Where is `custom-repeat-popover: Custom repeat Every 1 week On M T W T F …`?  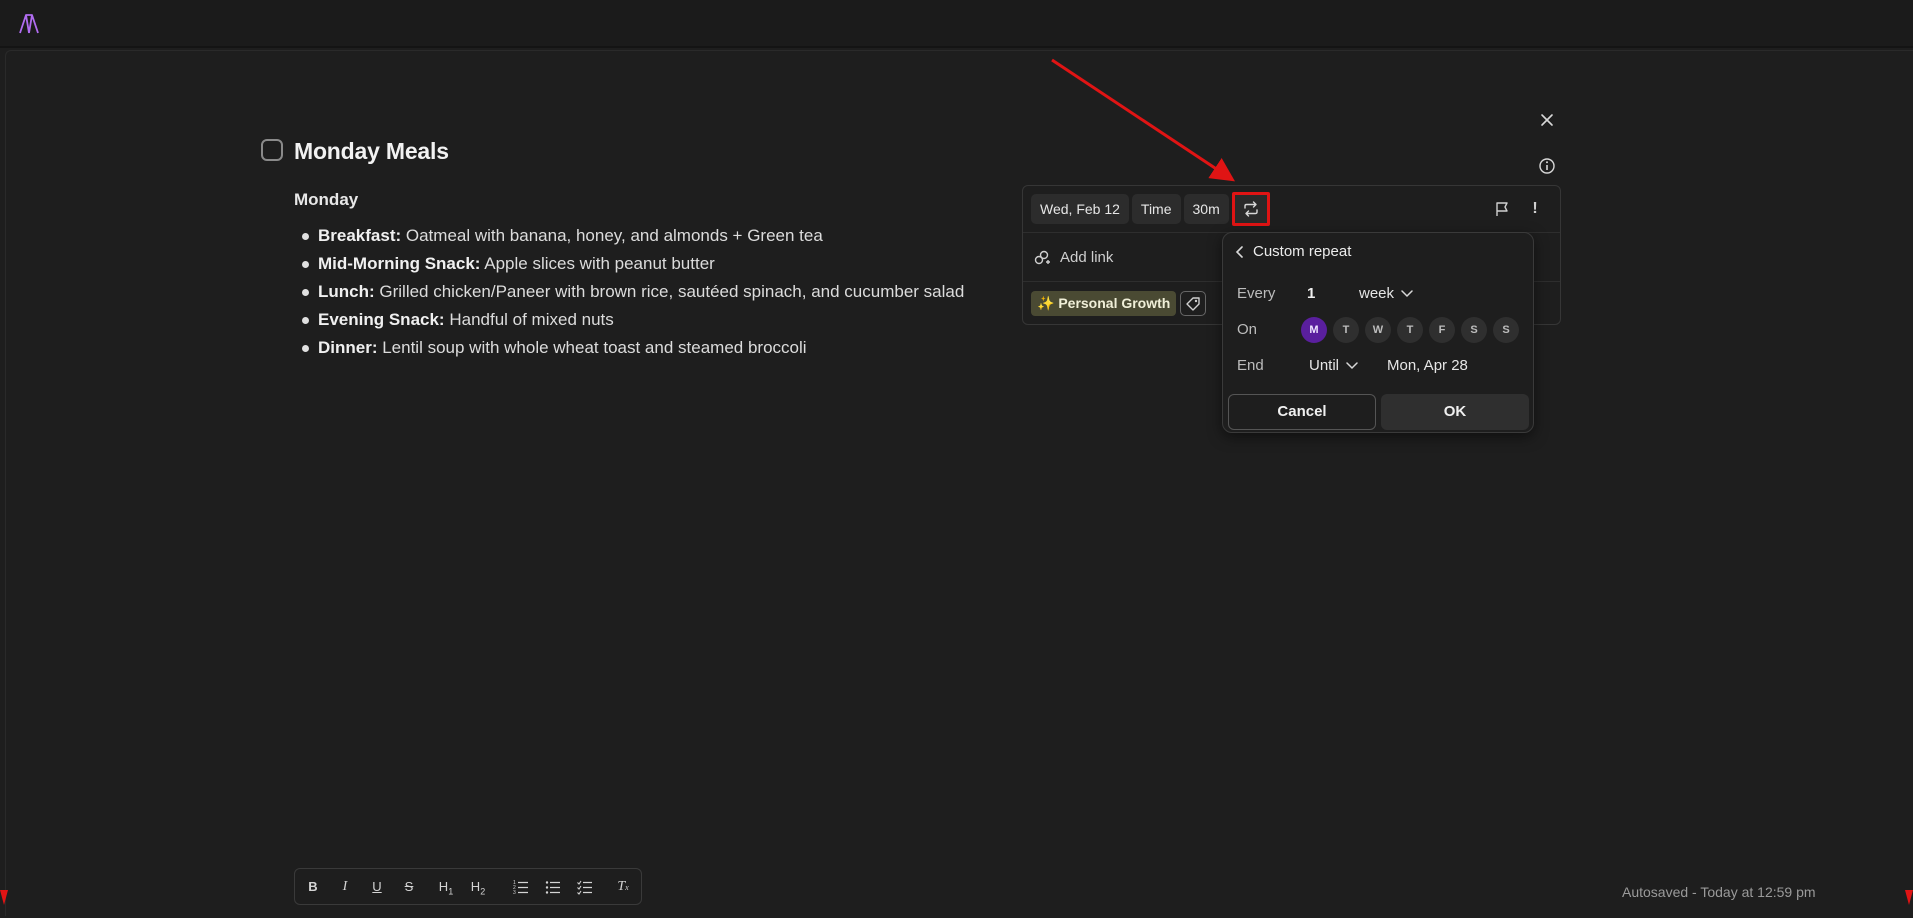
custom-repeat-popover: Custom repeat Every 1 week On M T W T F … is located at coordinates (1378, 332).